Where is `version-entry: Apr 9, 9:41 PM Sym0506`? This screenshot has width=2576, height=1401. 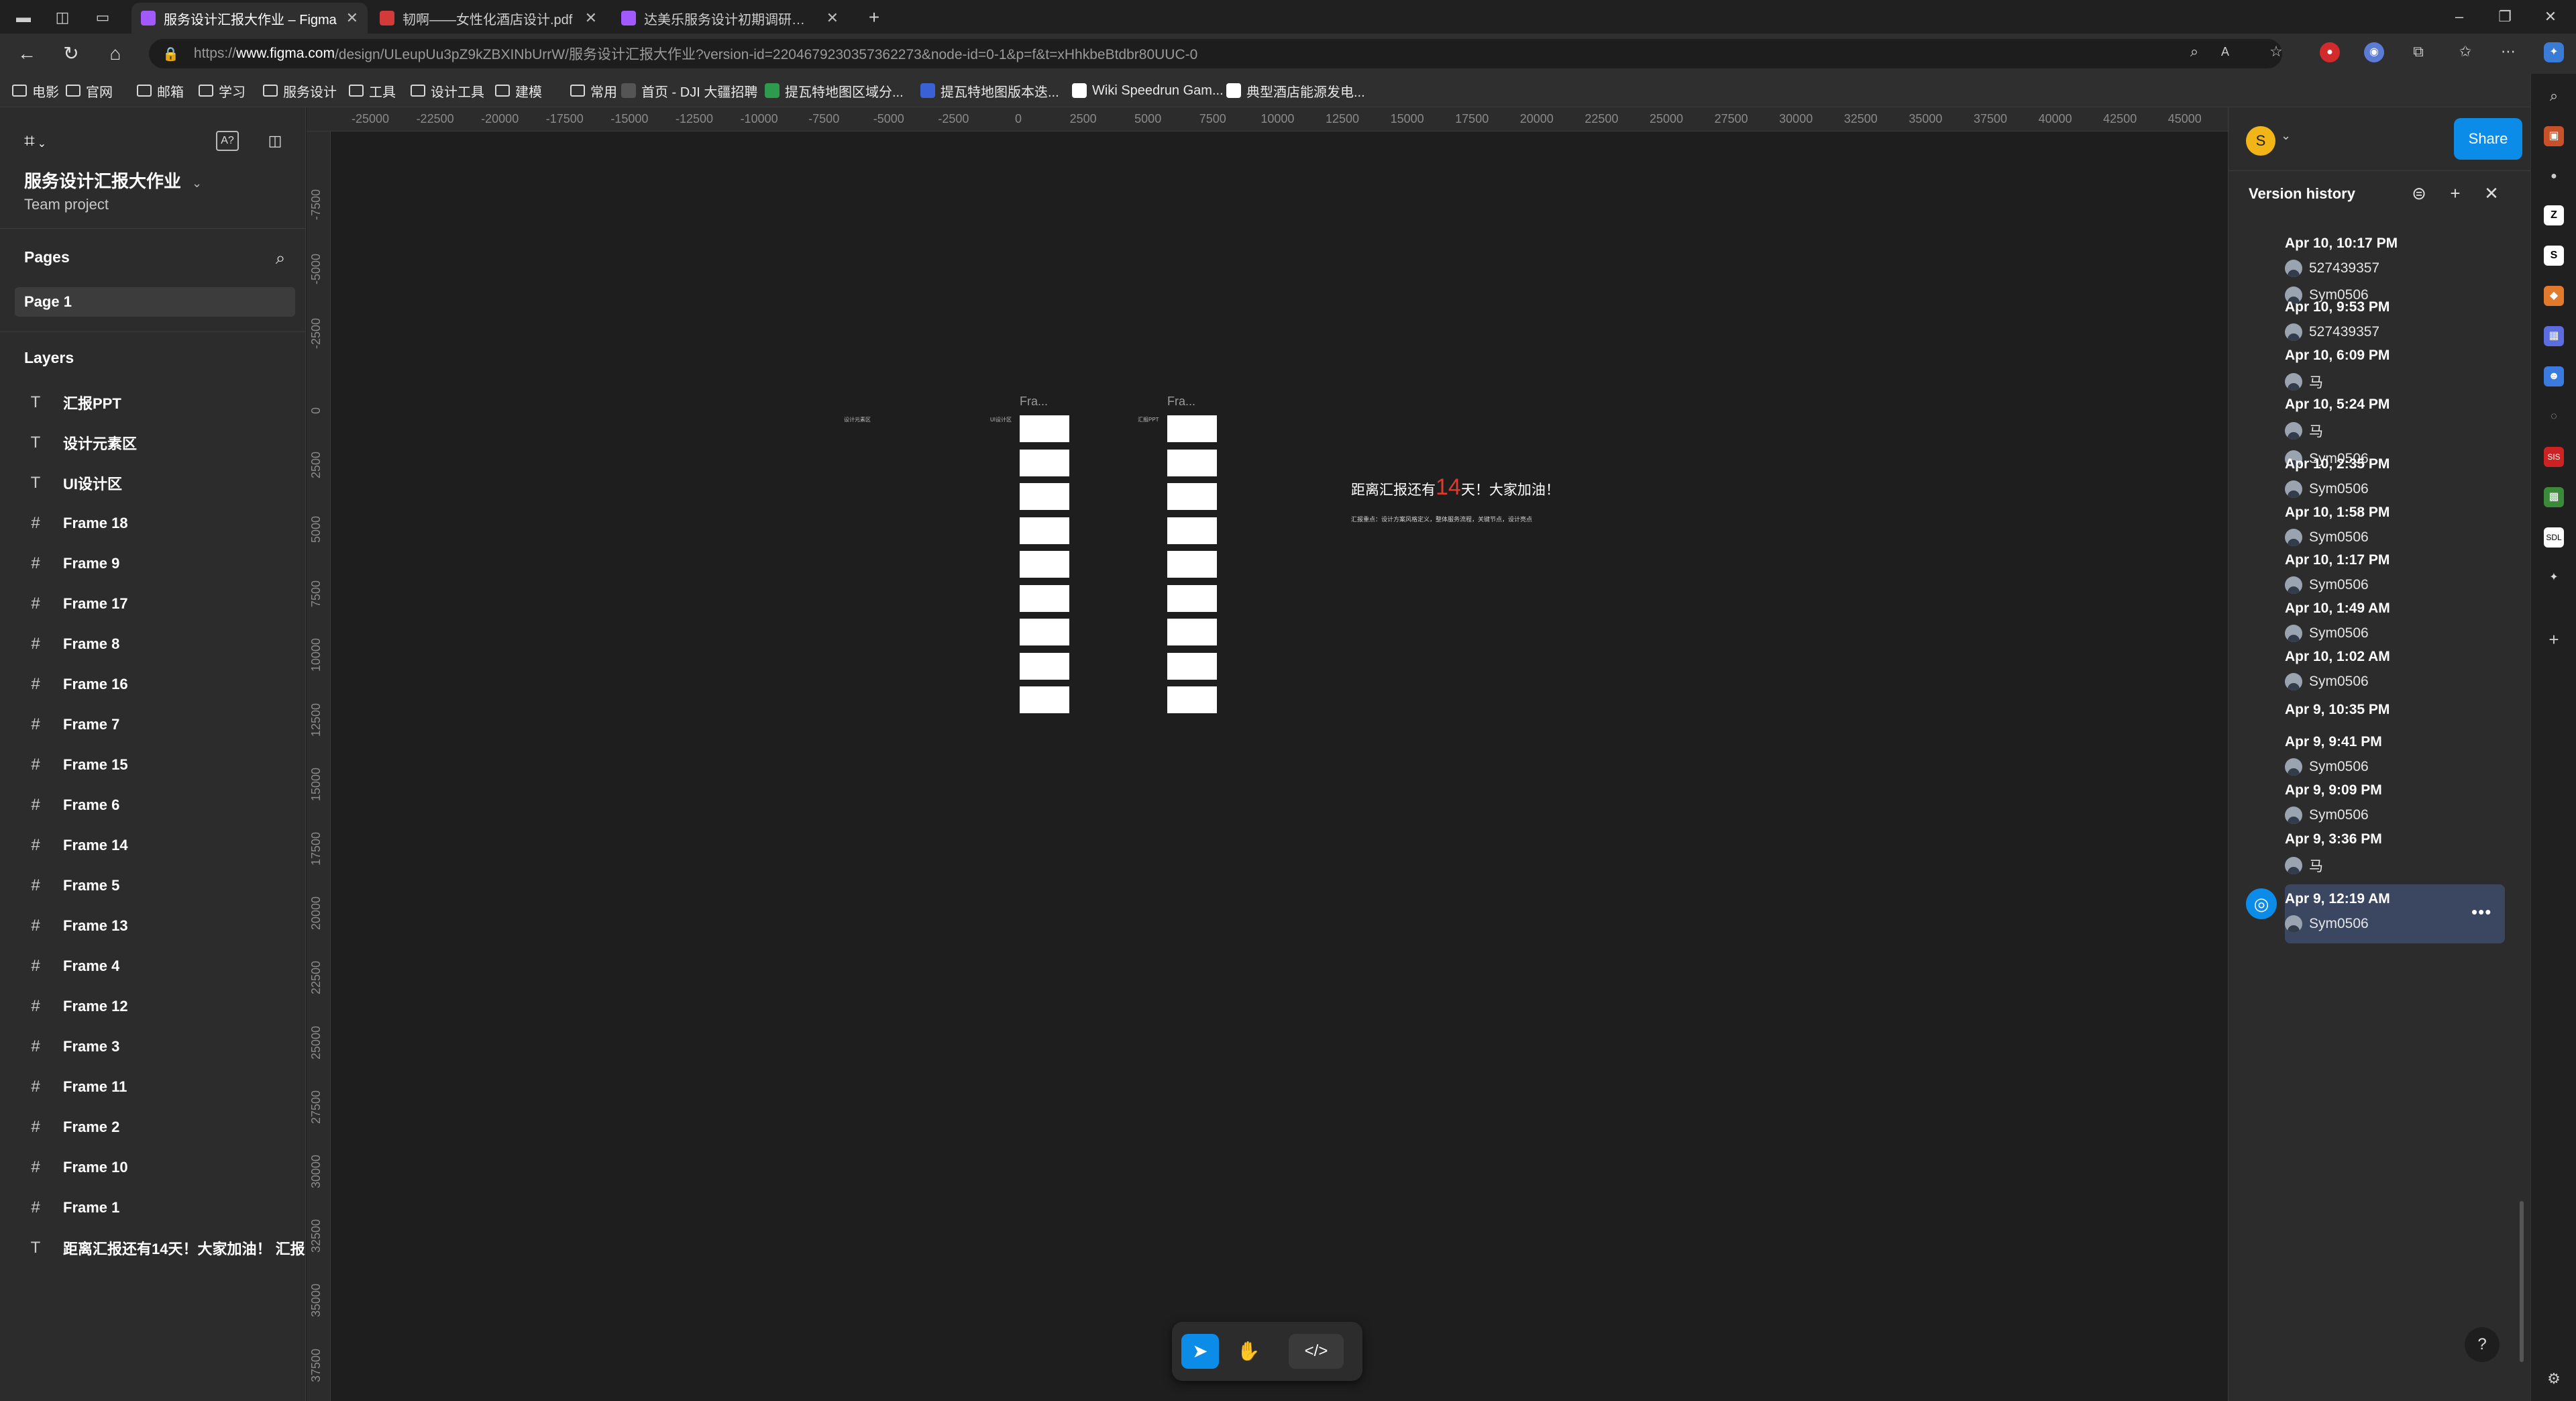
version-entry: Apr 9, 9:41 PM Sym0506 is located at coordinates (2399, 755).